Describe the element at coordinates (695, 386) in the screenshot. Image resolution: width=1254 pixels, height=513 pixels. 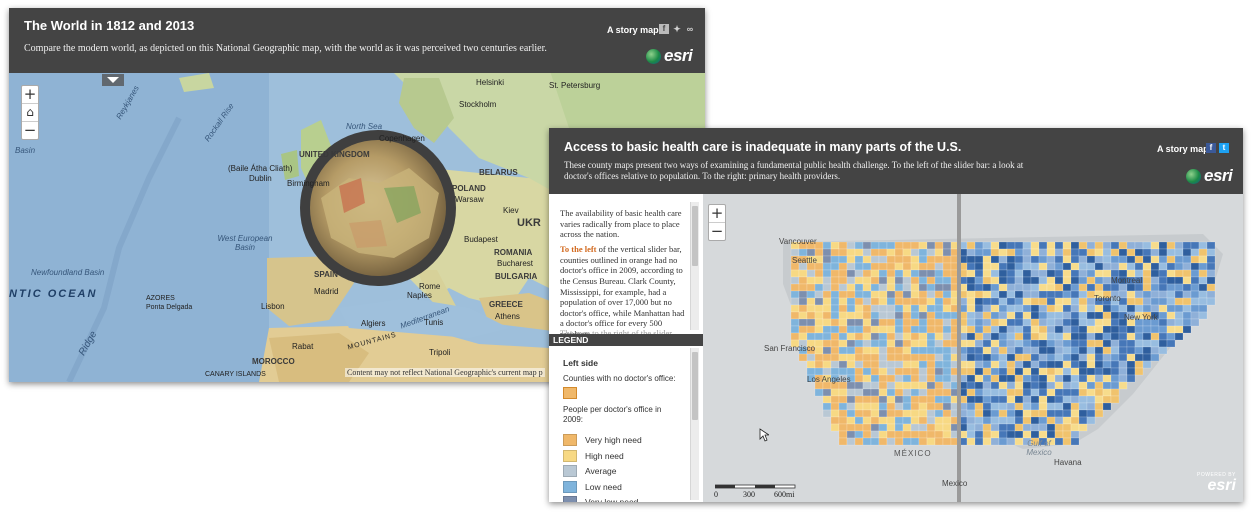
I see `legend-scrollbar-thumb` at that location.